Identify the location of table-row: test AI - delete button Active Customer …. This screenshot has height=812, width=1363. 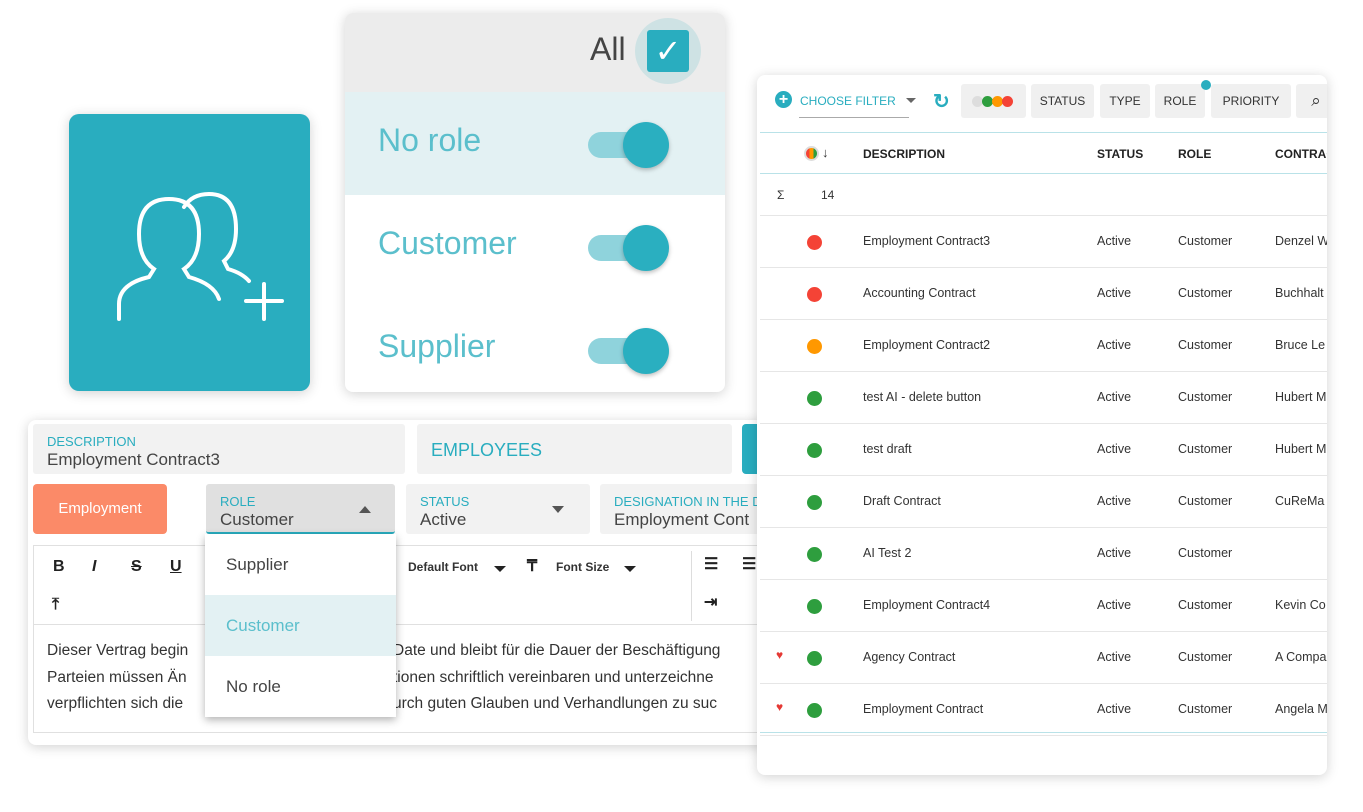
(1043, 398).